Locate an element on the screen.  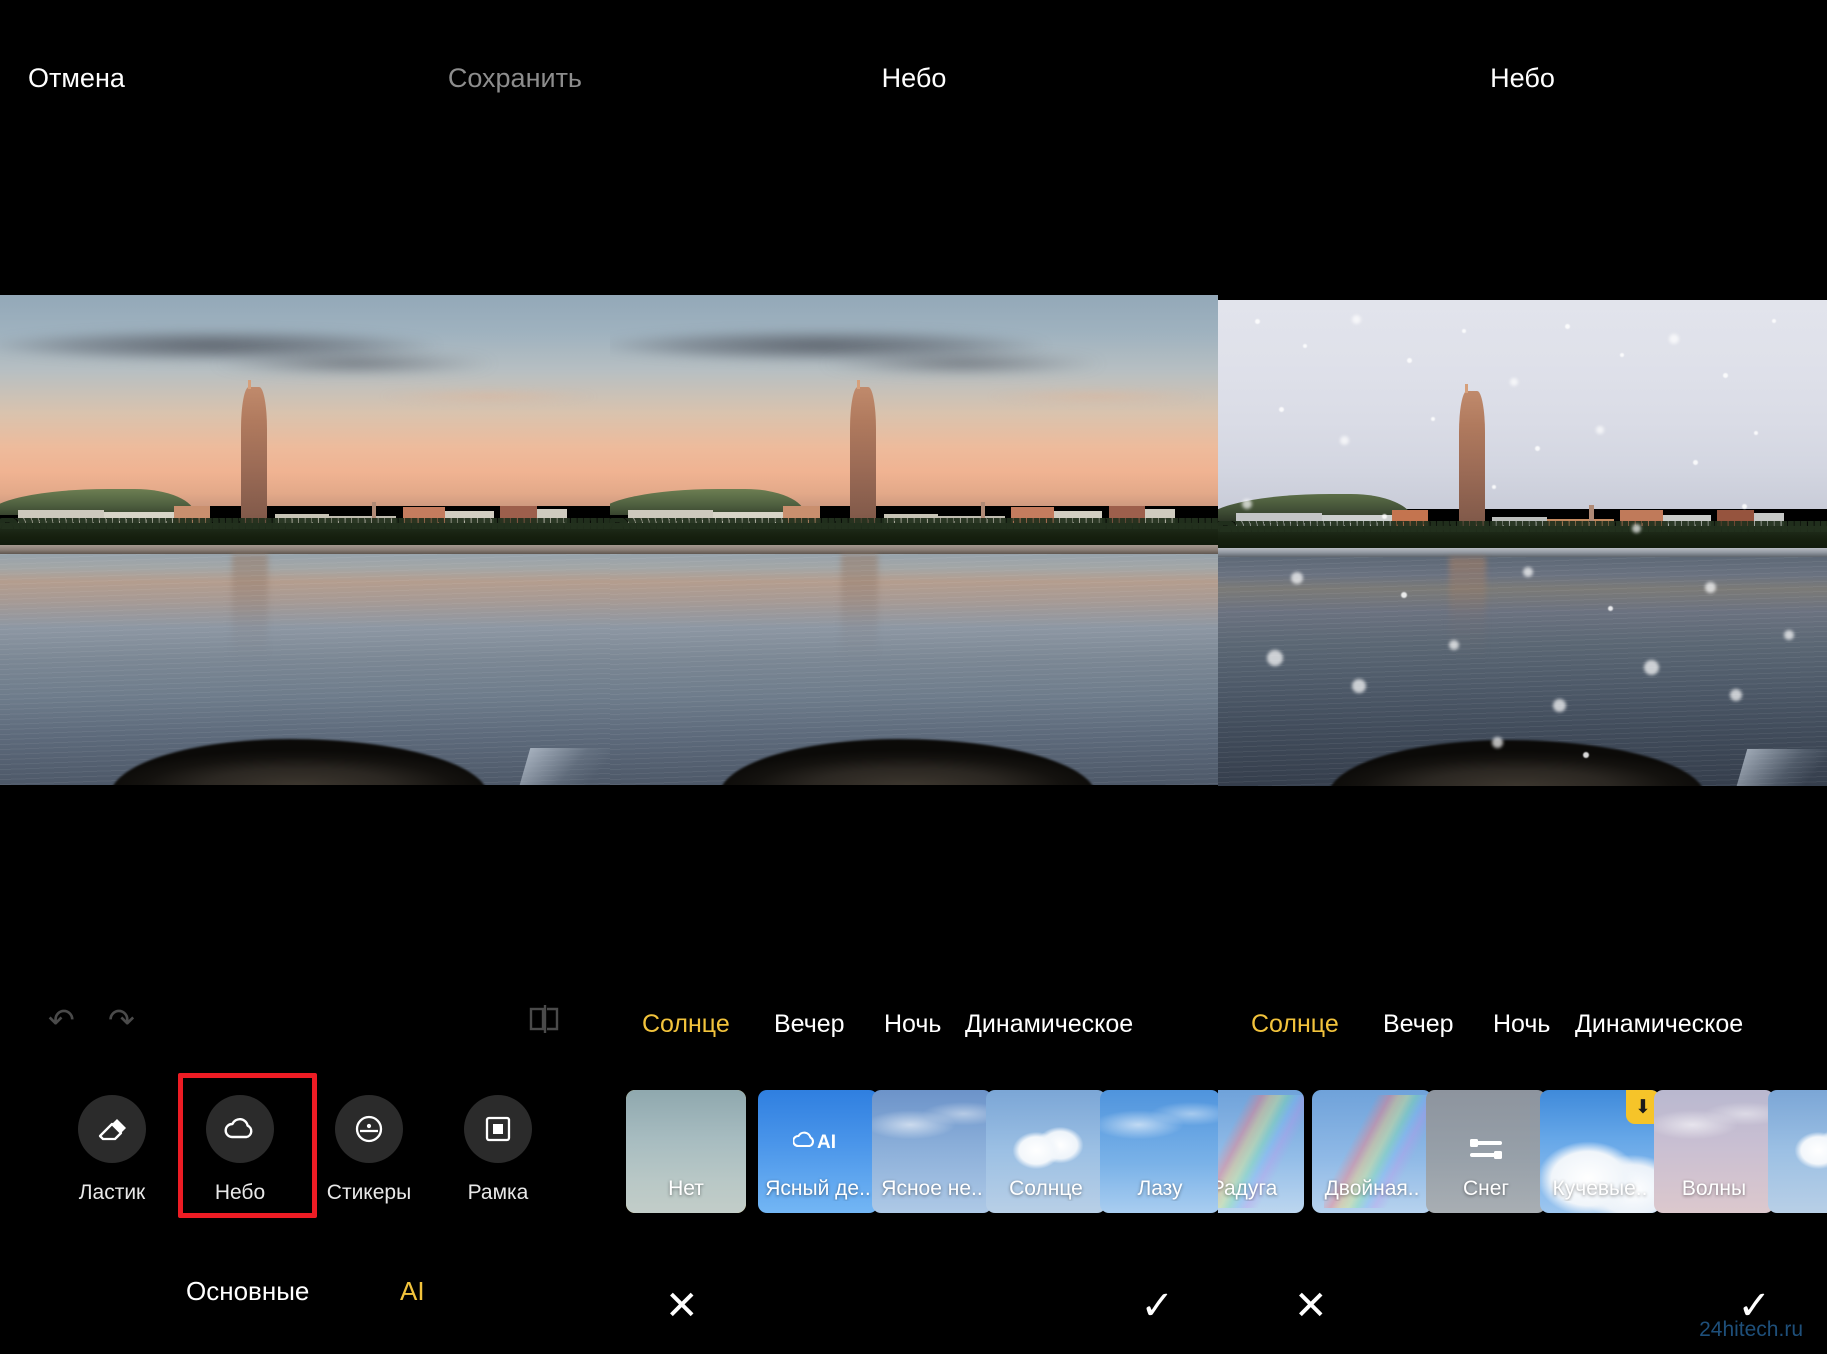
svg-text: AI is located at coordinates (826, 1142).